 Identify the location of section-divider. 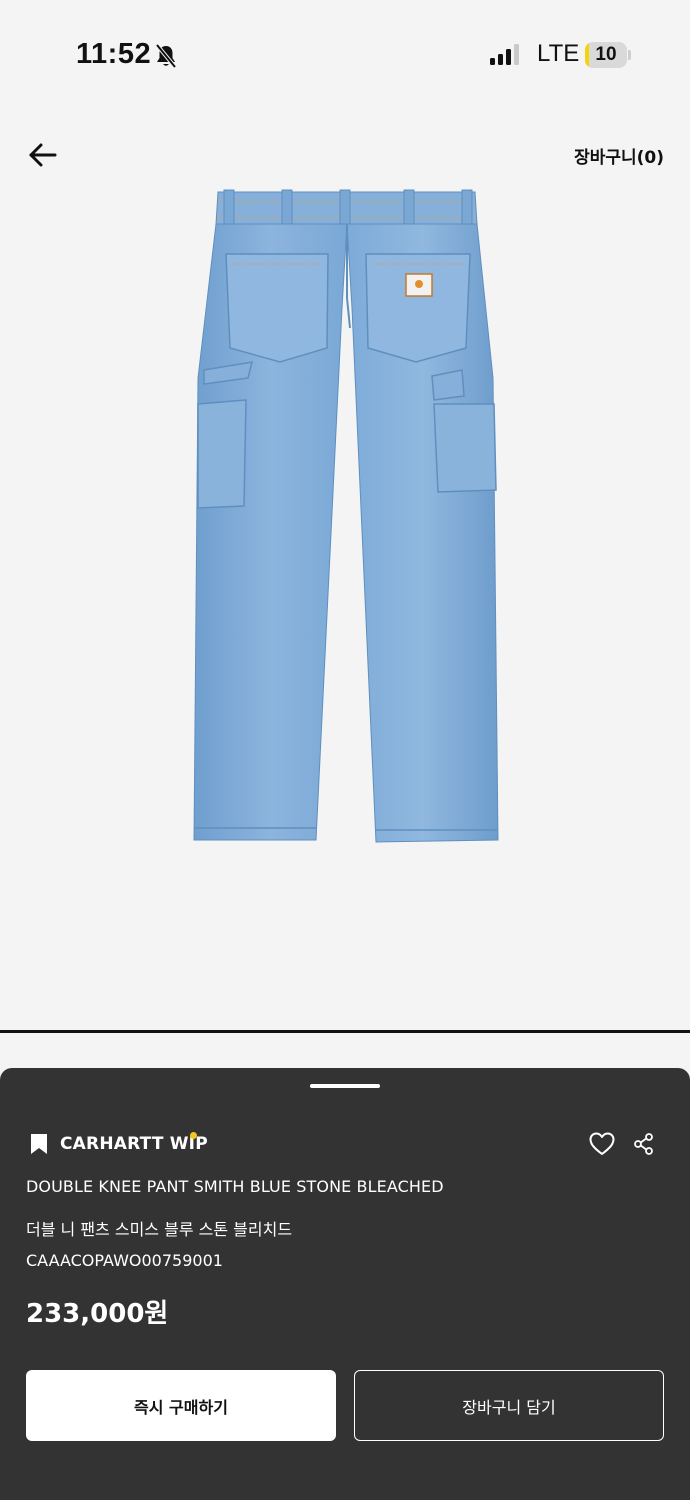
(345, 1031).